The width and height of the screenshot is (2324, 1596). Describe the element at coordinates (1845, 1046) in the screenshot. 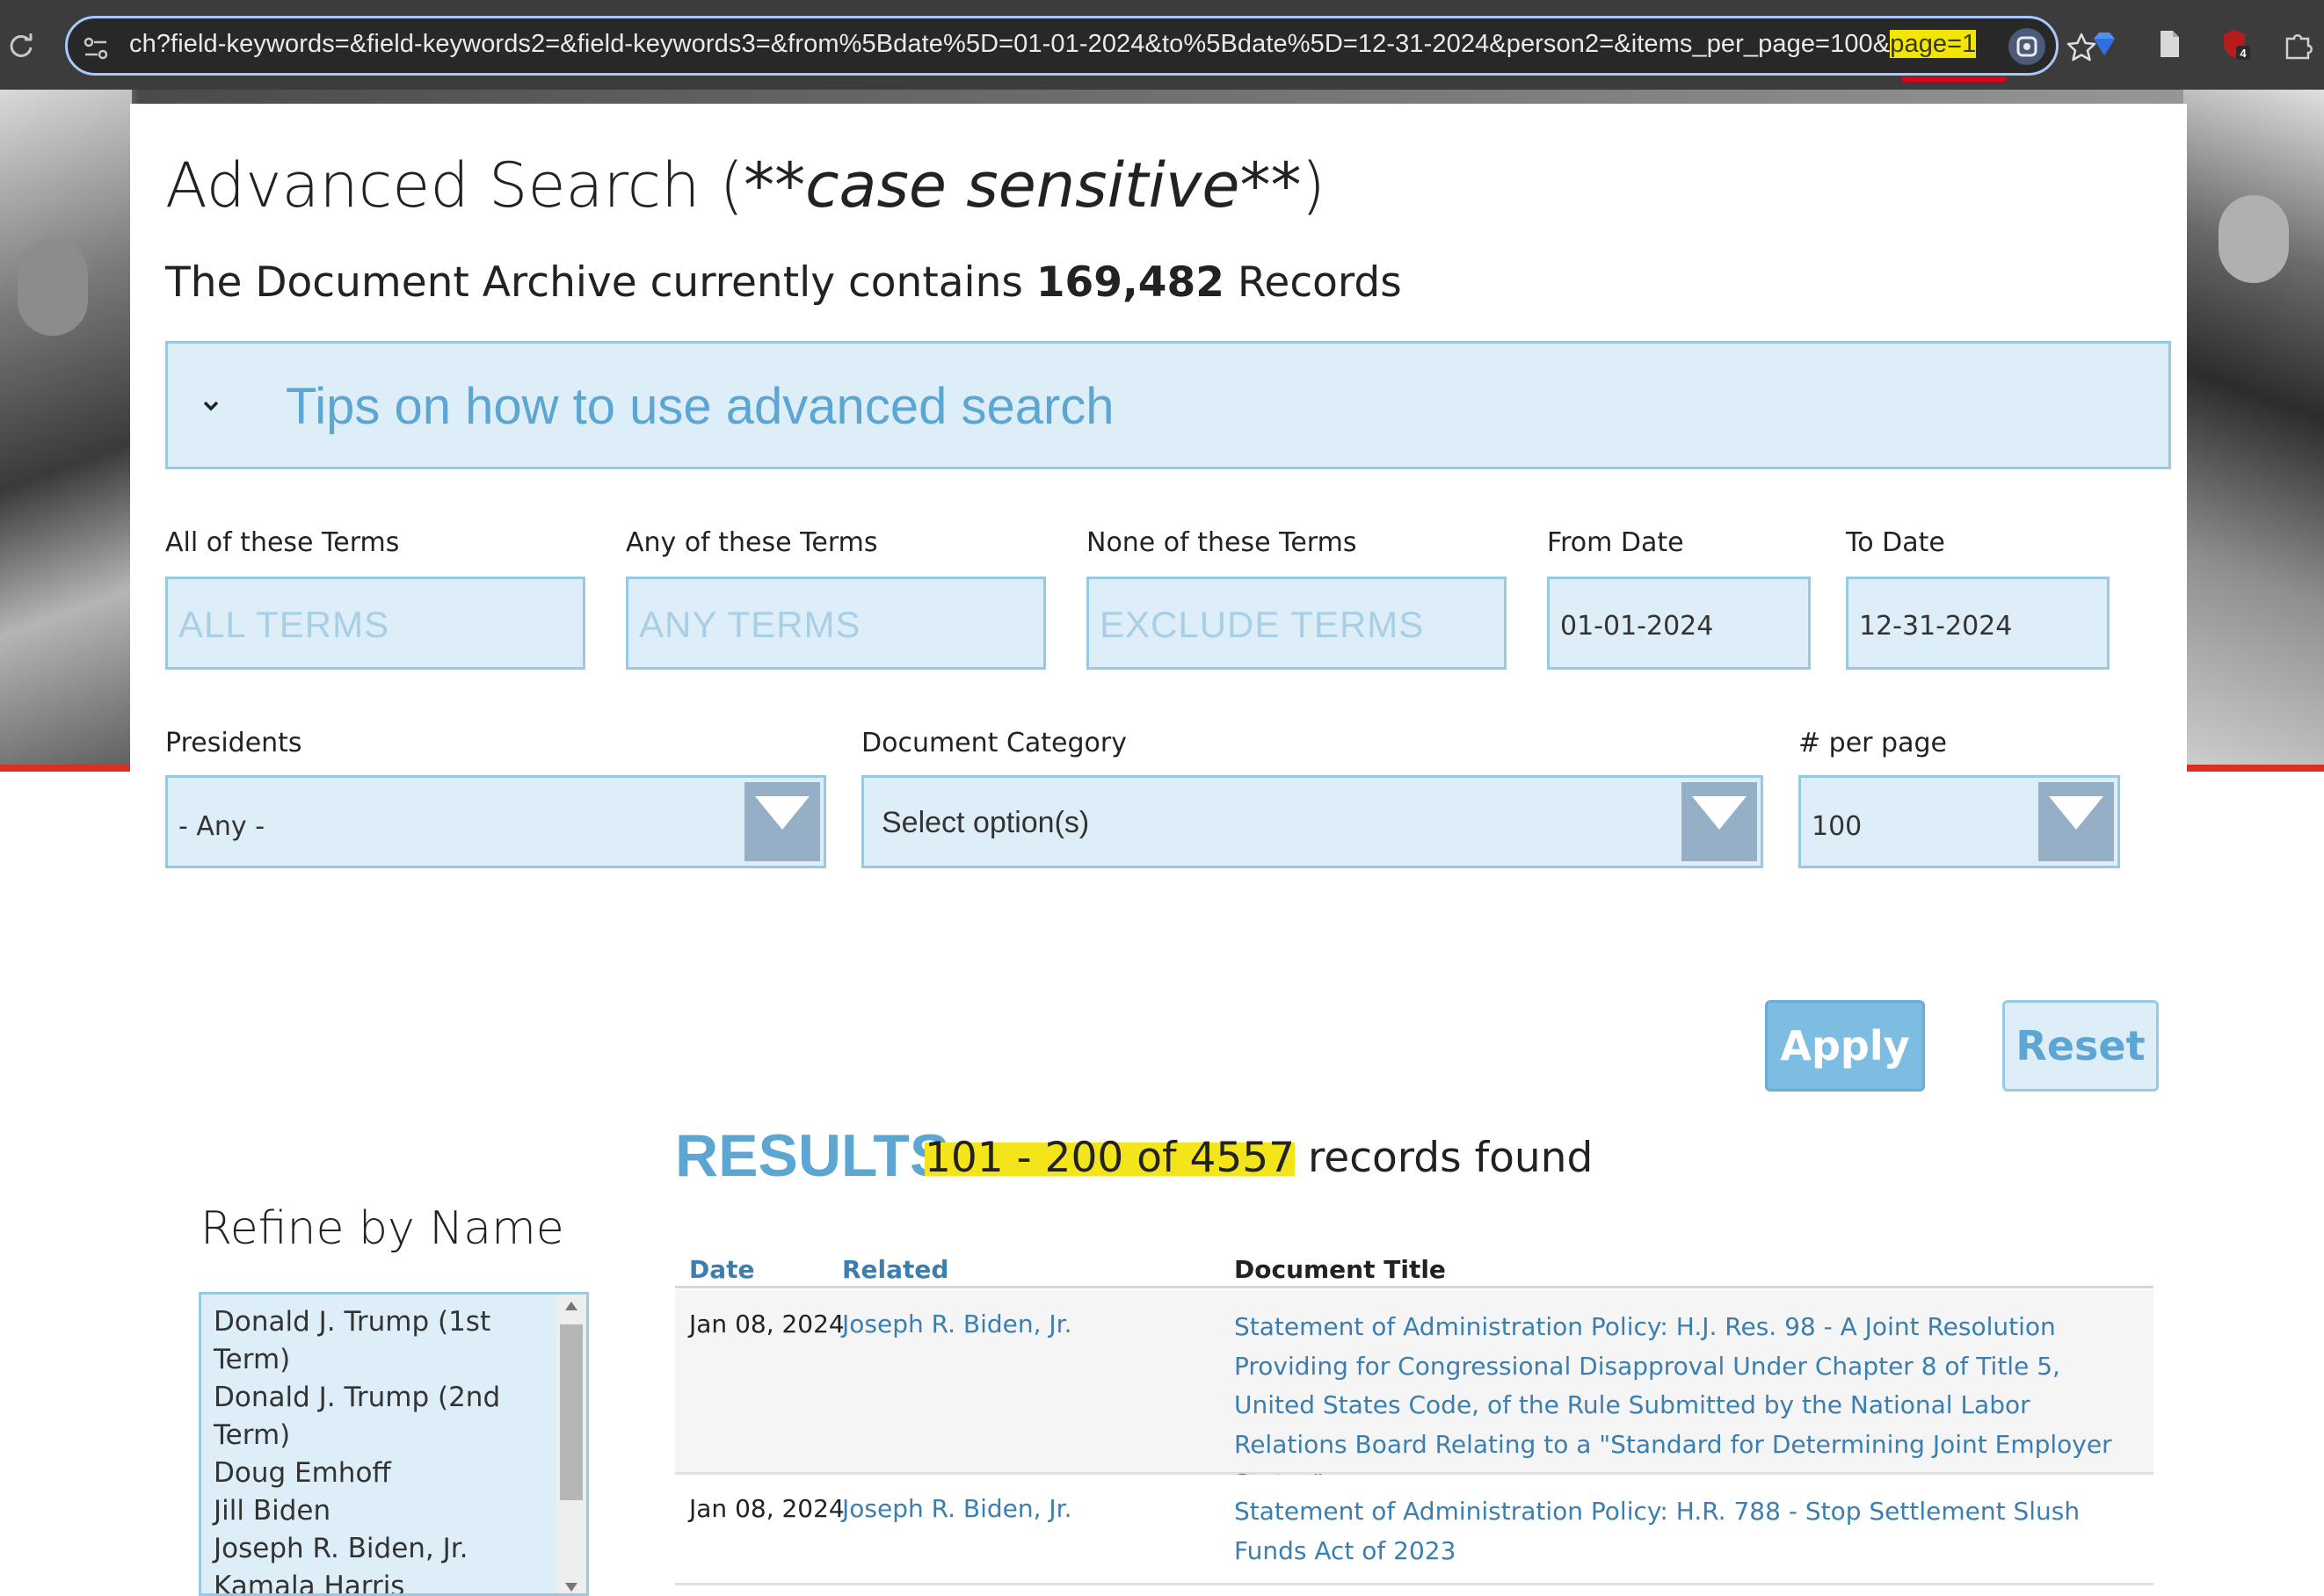

I see `apply-button: Apply` at that location.